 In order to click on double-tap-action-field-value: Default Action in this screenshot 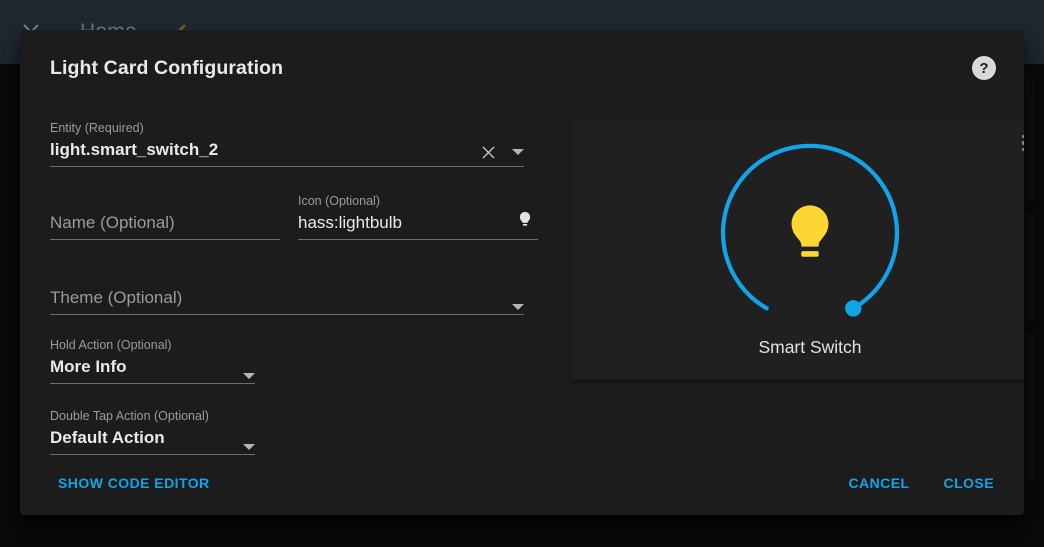, I will do `click(107, 437)`.